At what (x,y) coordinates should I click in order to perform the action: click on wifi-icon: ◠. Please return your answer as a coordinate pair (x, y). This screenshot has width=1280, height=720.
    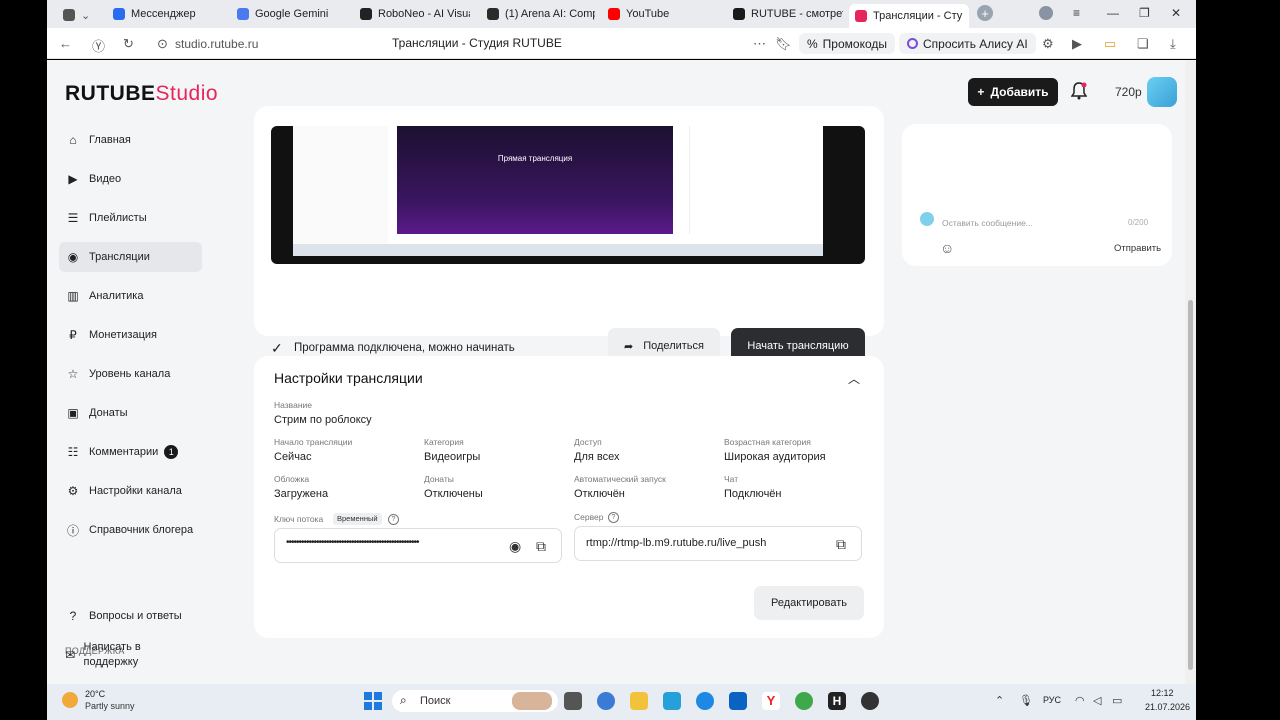
    Looking at the image, I should click on (1080, 700).